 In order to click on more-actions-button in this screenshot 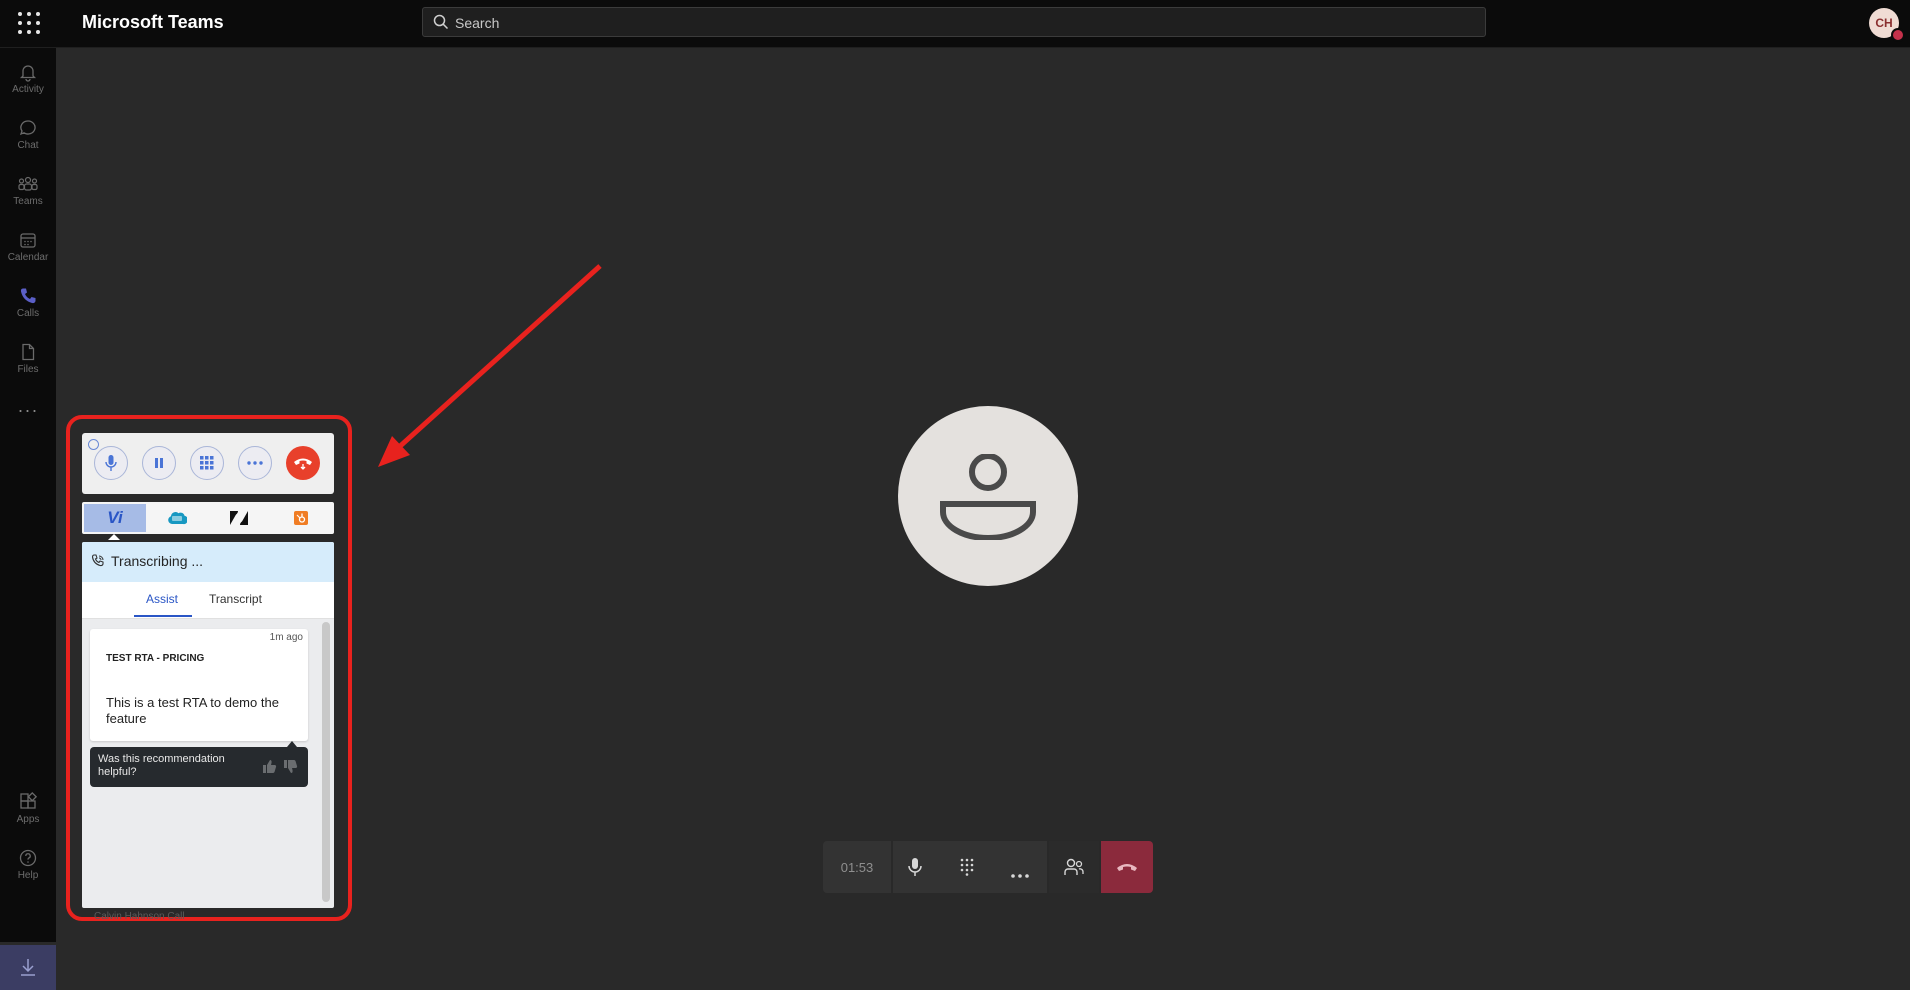, I will do `click(1020, 874)`.